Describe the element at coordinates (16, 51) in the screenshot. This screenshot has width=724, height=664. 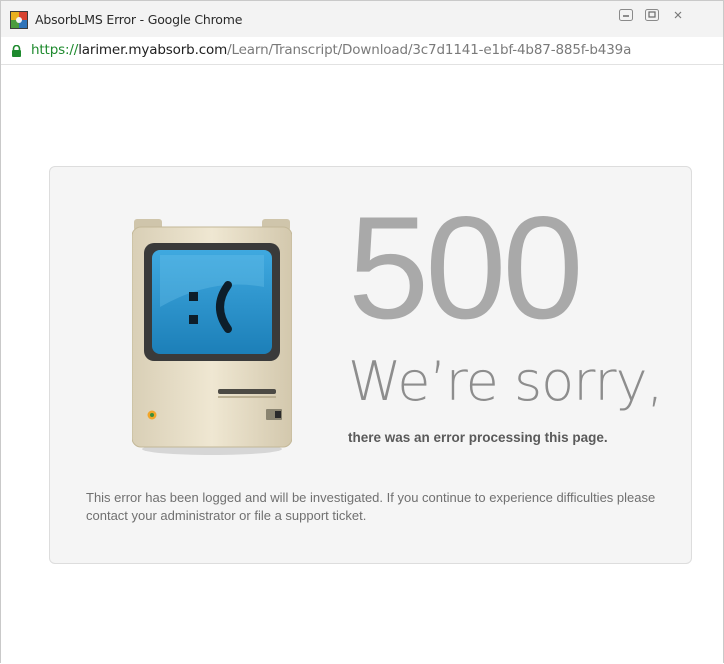
I see `lock-icon` at that location.